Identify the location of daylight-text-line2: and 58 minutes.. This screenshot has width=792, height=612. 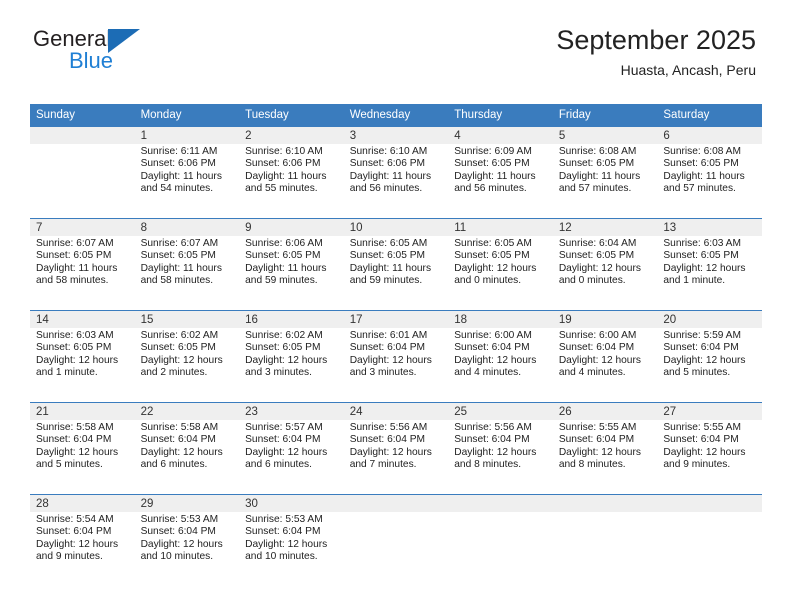
(72, 281).